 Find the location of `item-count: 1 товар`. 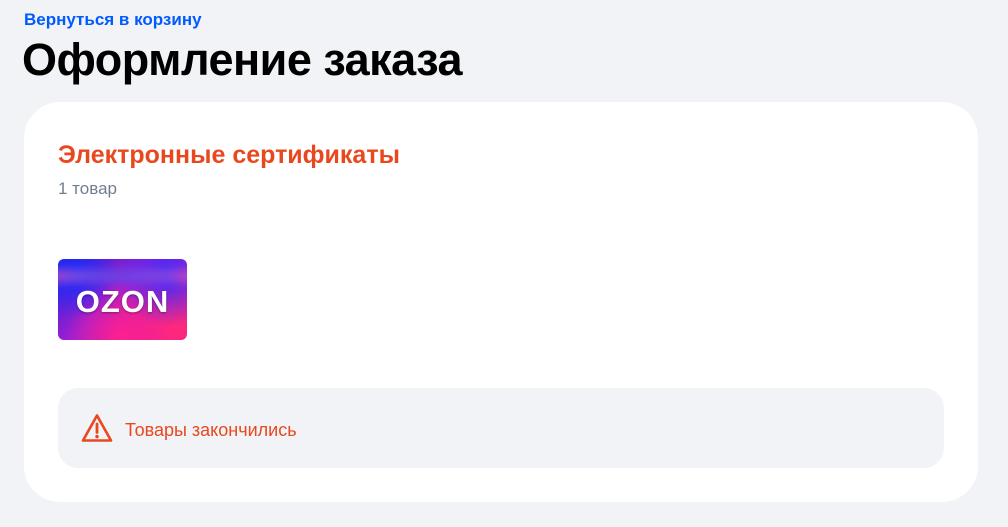

item-count: 1 товар is located at coordinates (87, 188).